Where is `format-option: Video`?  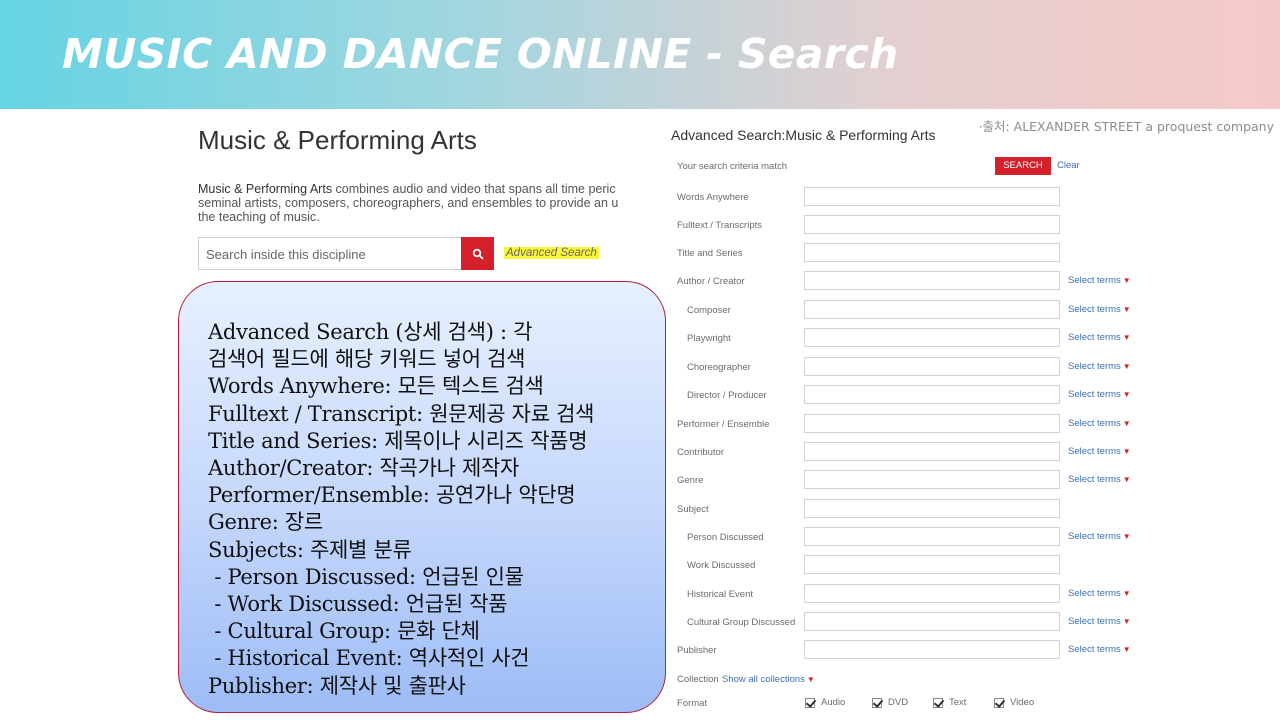 format-option: Video is located at coordinates (1014, 702).